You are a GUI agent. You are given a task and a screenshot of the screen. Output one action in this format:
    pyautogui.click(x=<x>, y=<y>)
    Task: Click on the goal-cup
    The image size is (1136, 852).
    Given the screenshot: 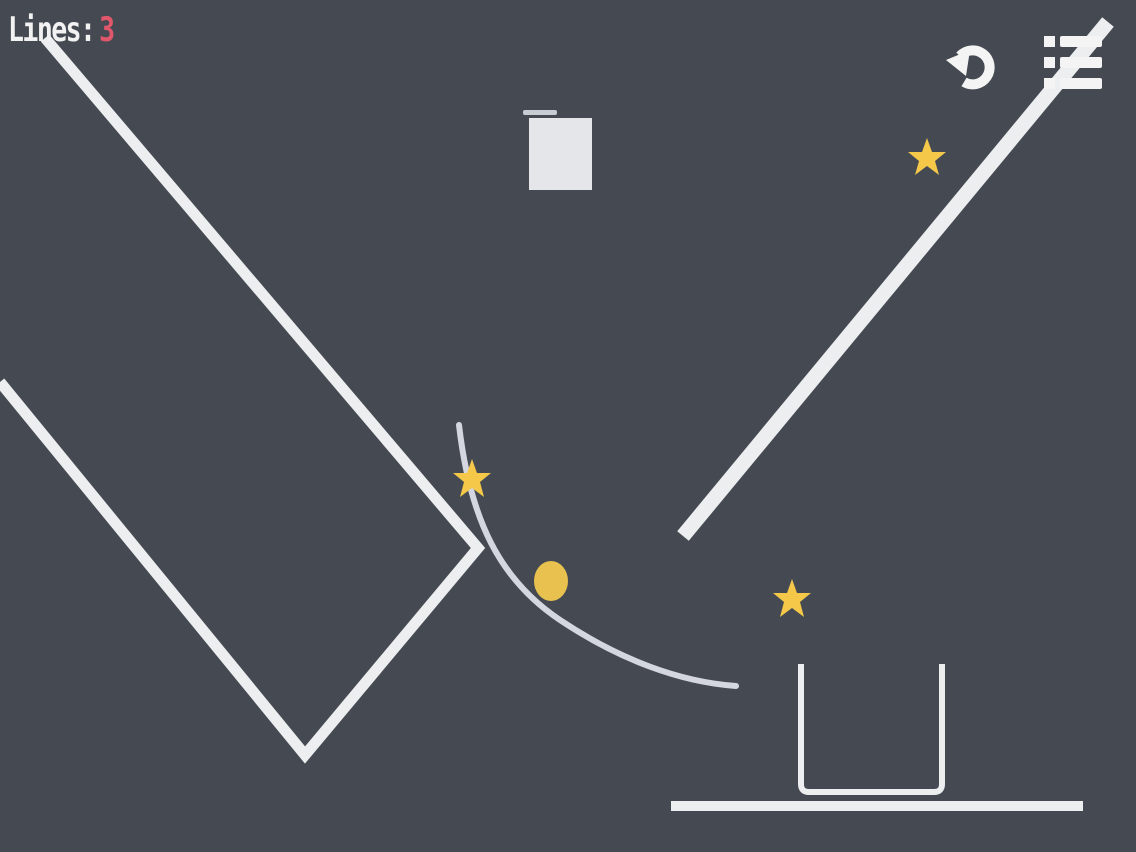 What is the action you would take?
    pyautogui.click(x=871, y=729)
    